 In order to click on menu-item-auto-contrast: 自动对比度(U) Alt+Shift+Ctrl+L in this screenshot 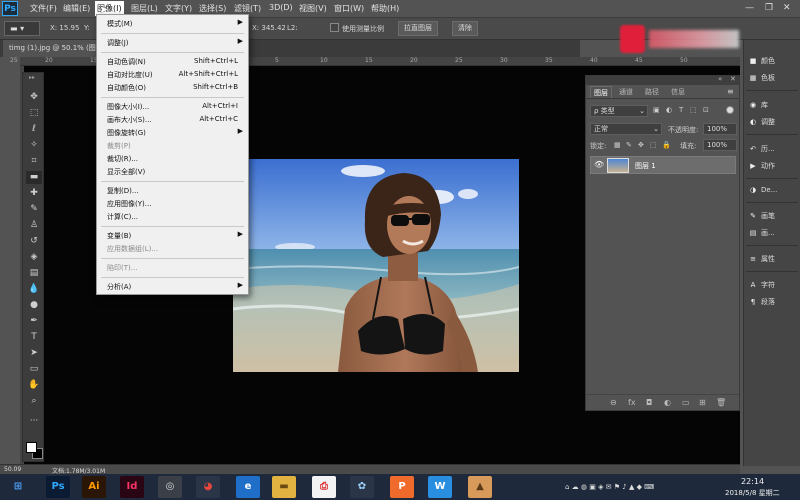, I will do `click(172, 75)`.